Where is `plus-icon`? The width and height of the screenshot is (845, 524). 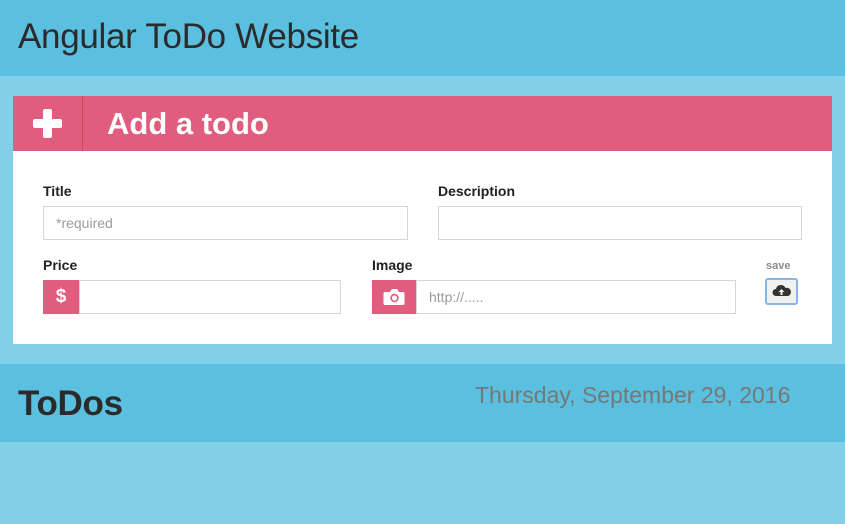 plus-icon is located at coordinates (48, 123).